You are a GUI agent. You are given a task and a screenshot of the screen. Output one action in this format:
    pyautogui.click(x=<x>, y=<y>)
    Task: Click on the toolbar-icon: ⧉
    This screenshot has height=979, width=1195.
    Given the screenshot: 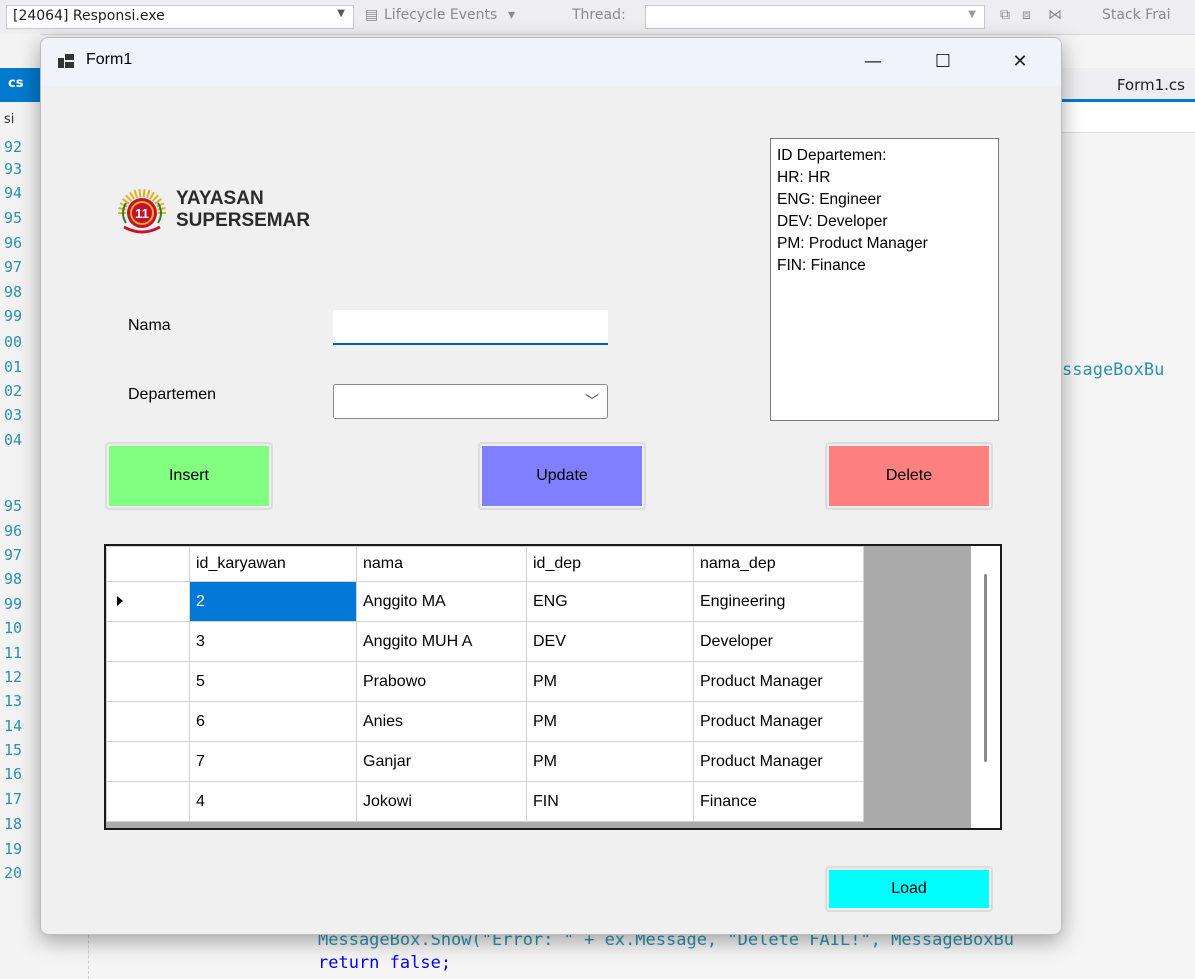 What is the action you would take?
    pyautogui.click(x=1005, y=15)
    